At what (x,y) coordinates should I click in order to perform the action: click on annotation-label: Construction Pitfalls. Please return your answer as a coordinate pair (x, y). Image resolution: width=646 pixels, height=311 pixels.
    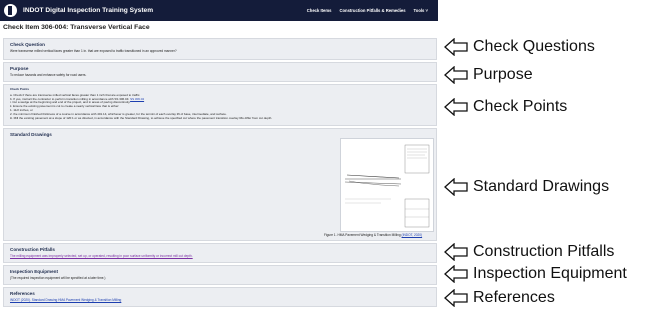
    Looking at the image, I should click on (544, 251).